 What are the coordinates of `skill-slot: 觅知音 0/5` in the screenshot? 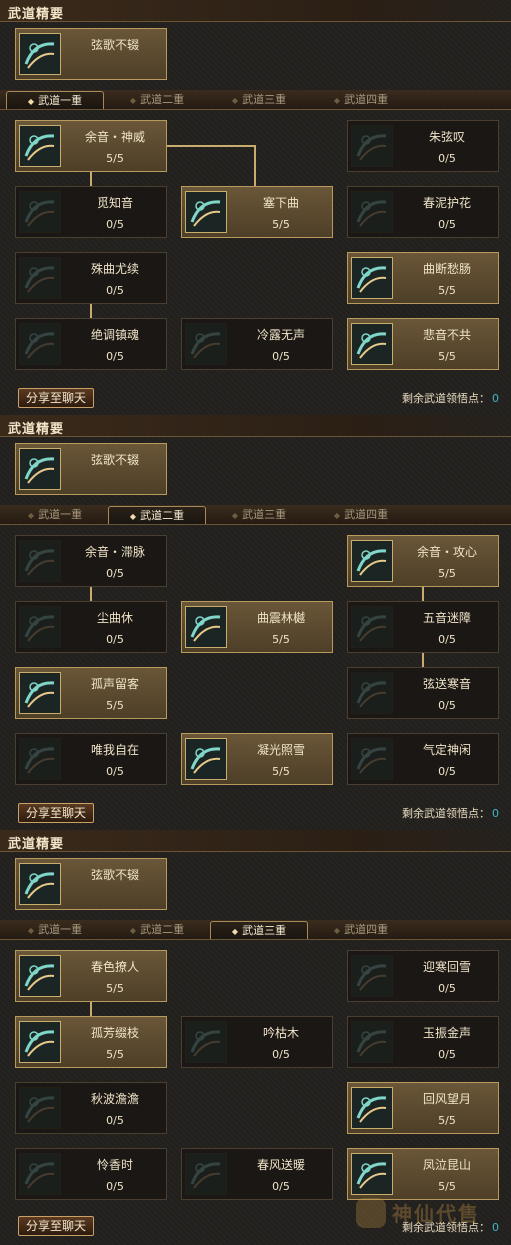 It's located at (91, 212).